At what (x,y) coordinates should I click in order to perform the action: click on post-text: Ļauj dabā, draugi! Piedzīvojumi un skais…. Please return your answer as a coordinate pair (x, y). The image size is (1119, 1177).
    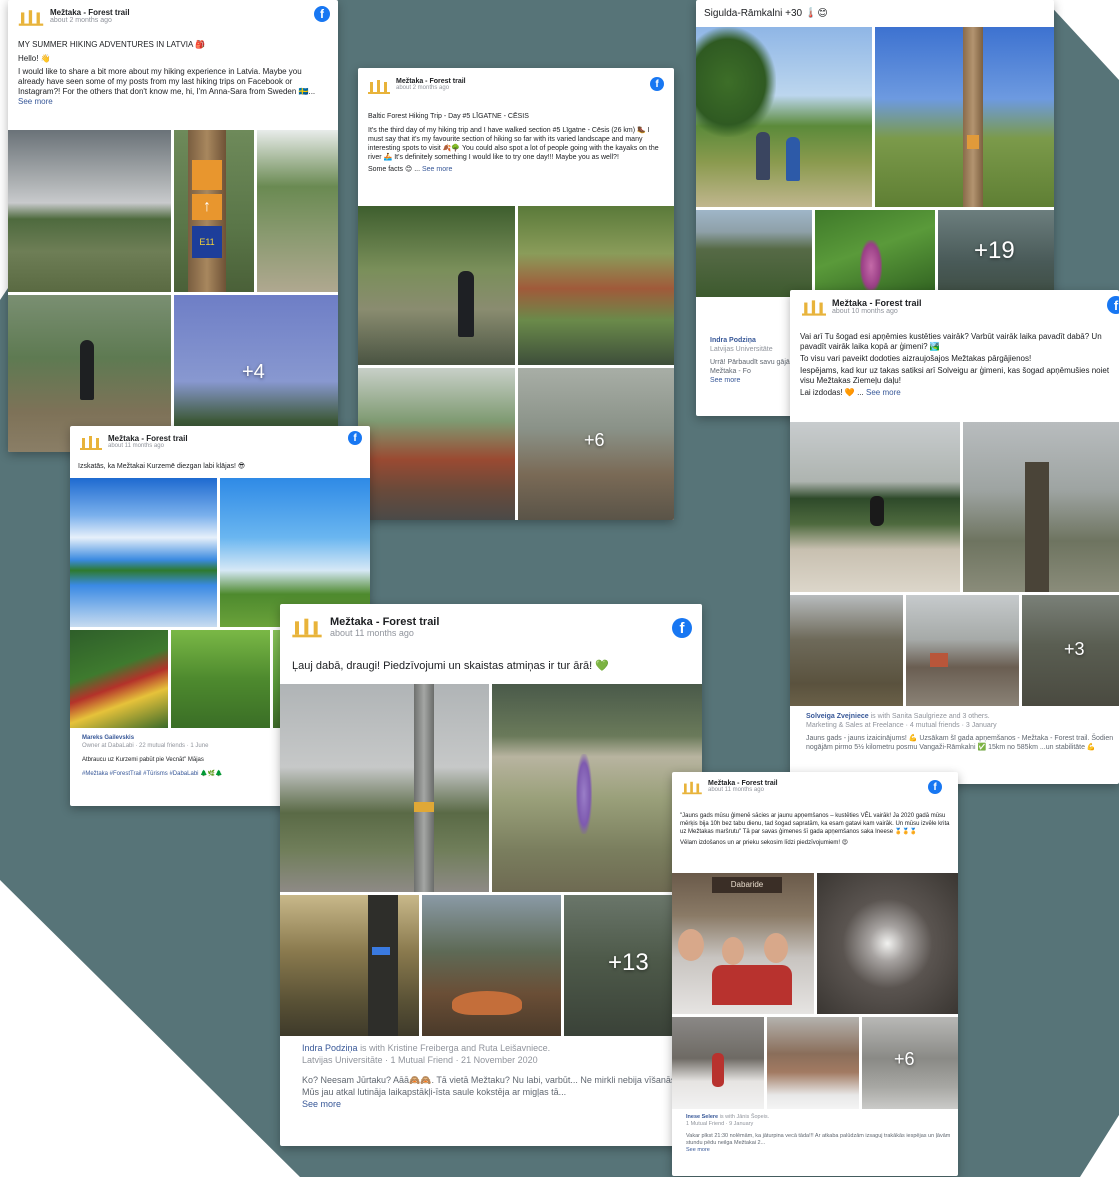
    Looking at the image, I should click on (450, 666).